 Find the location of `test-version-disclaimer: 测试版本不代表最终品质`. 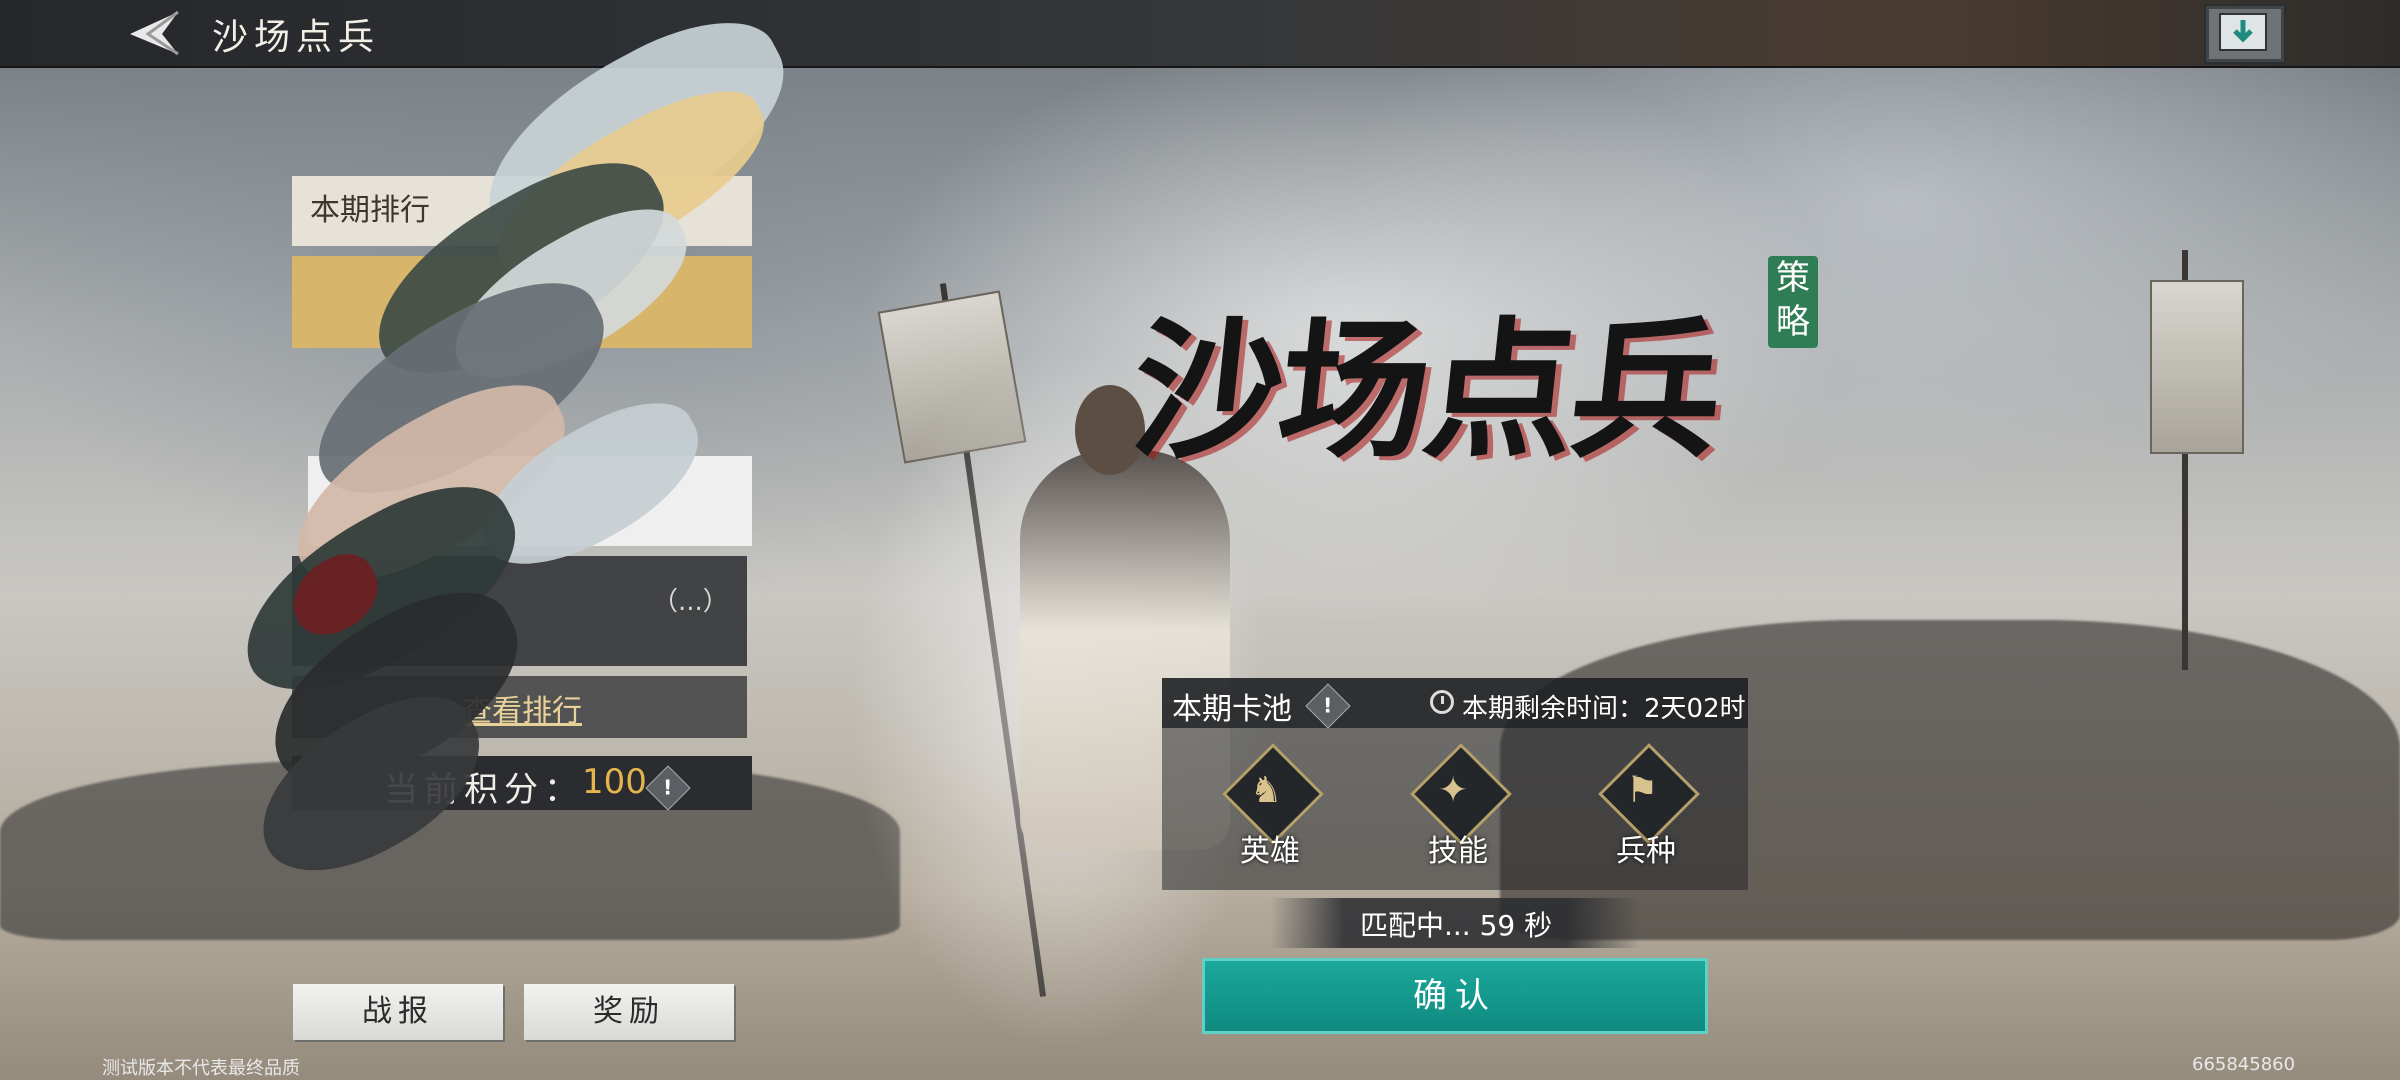

test-version-disclaimer: 测试版本不代表最终品质 is located at coordinates (201, 1068).